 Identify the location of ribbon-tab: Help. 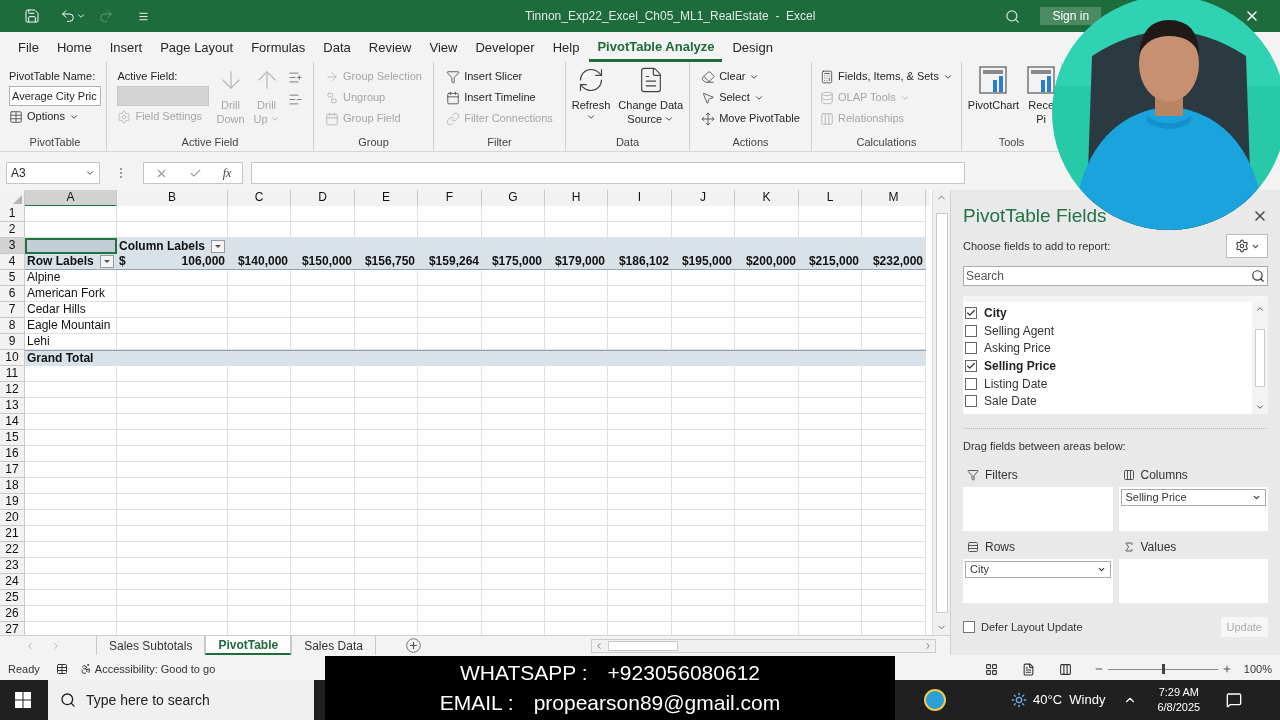
(566, 48).